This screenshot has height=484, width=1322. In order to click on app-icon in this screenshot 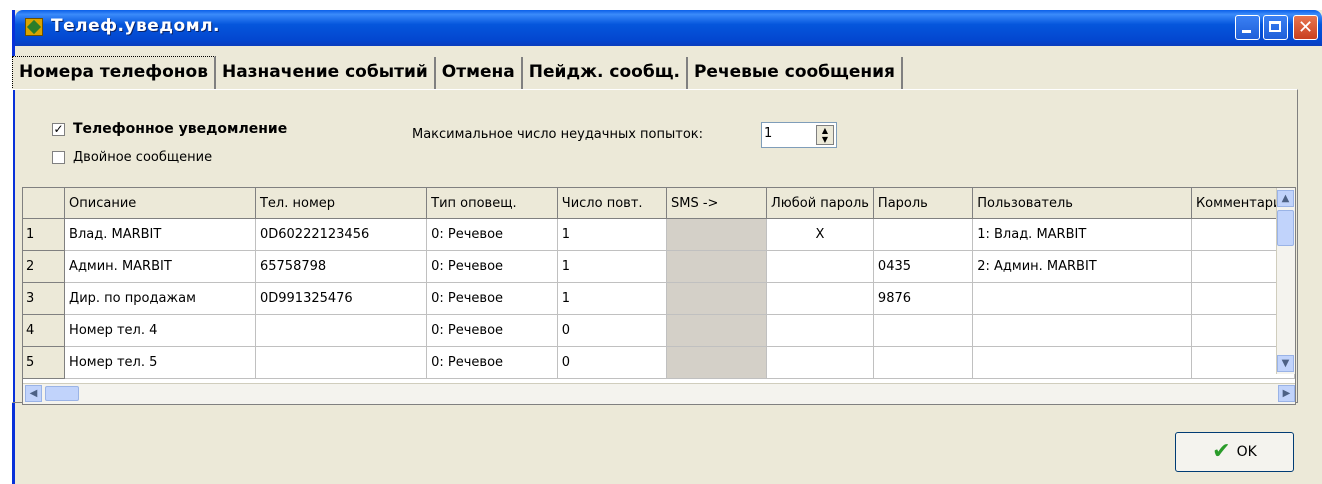, I will do `click(34, 27)`.